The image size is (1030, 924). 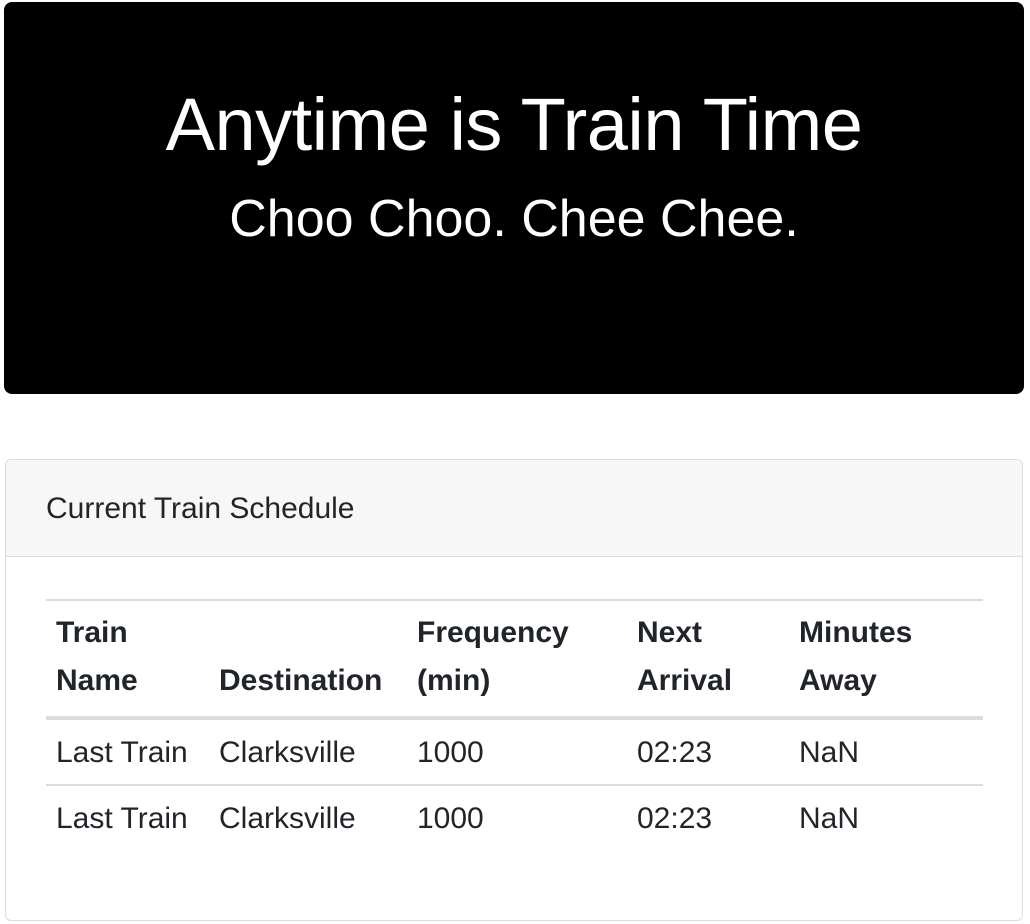 I want to click on page-title: Anytime is Train Time, so click(x=514, y=124).